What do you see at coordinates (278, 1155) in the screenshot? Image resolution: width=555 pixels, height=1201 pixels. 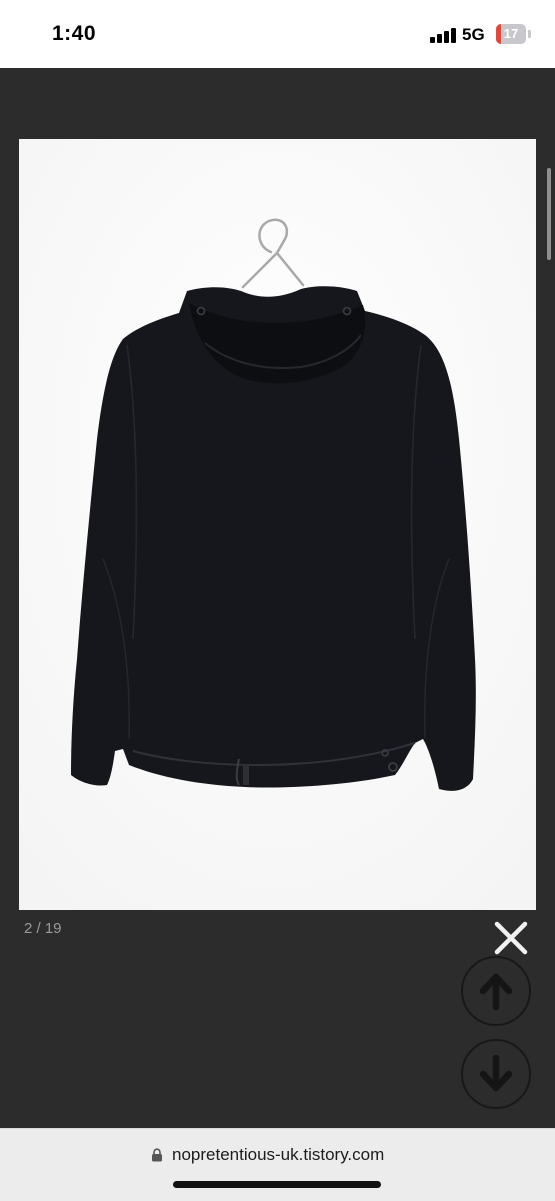 I see `url-text: nopretentious-uk.tistory.com` at bounding box center [278, 1155].